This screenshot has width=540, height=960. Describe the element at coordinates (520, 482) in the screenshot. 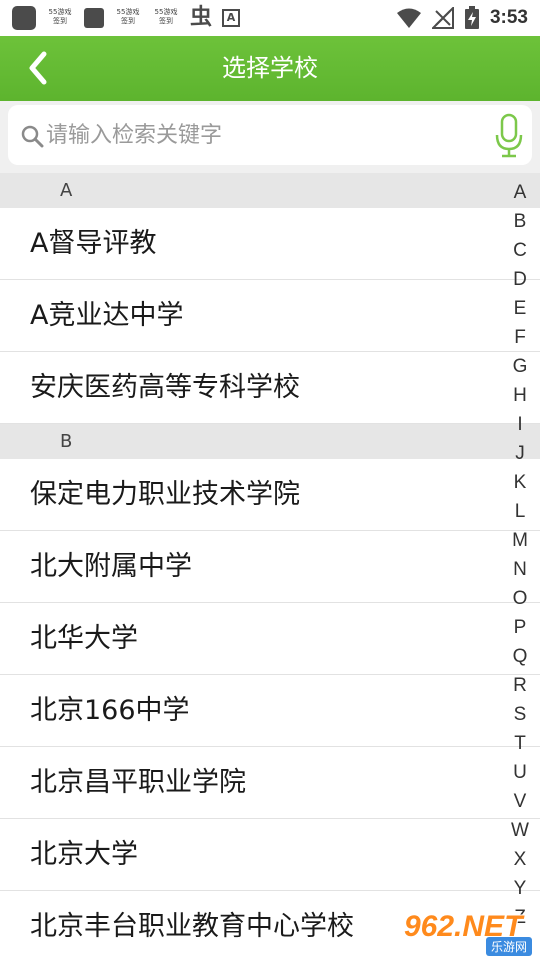

I see `index-letter-k: K` at that location.